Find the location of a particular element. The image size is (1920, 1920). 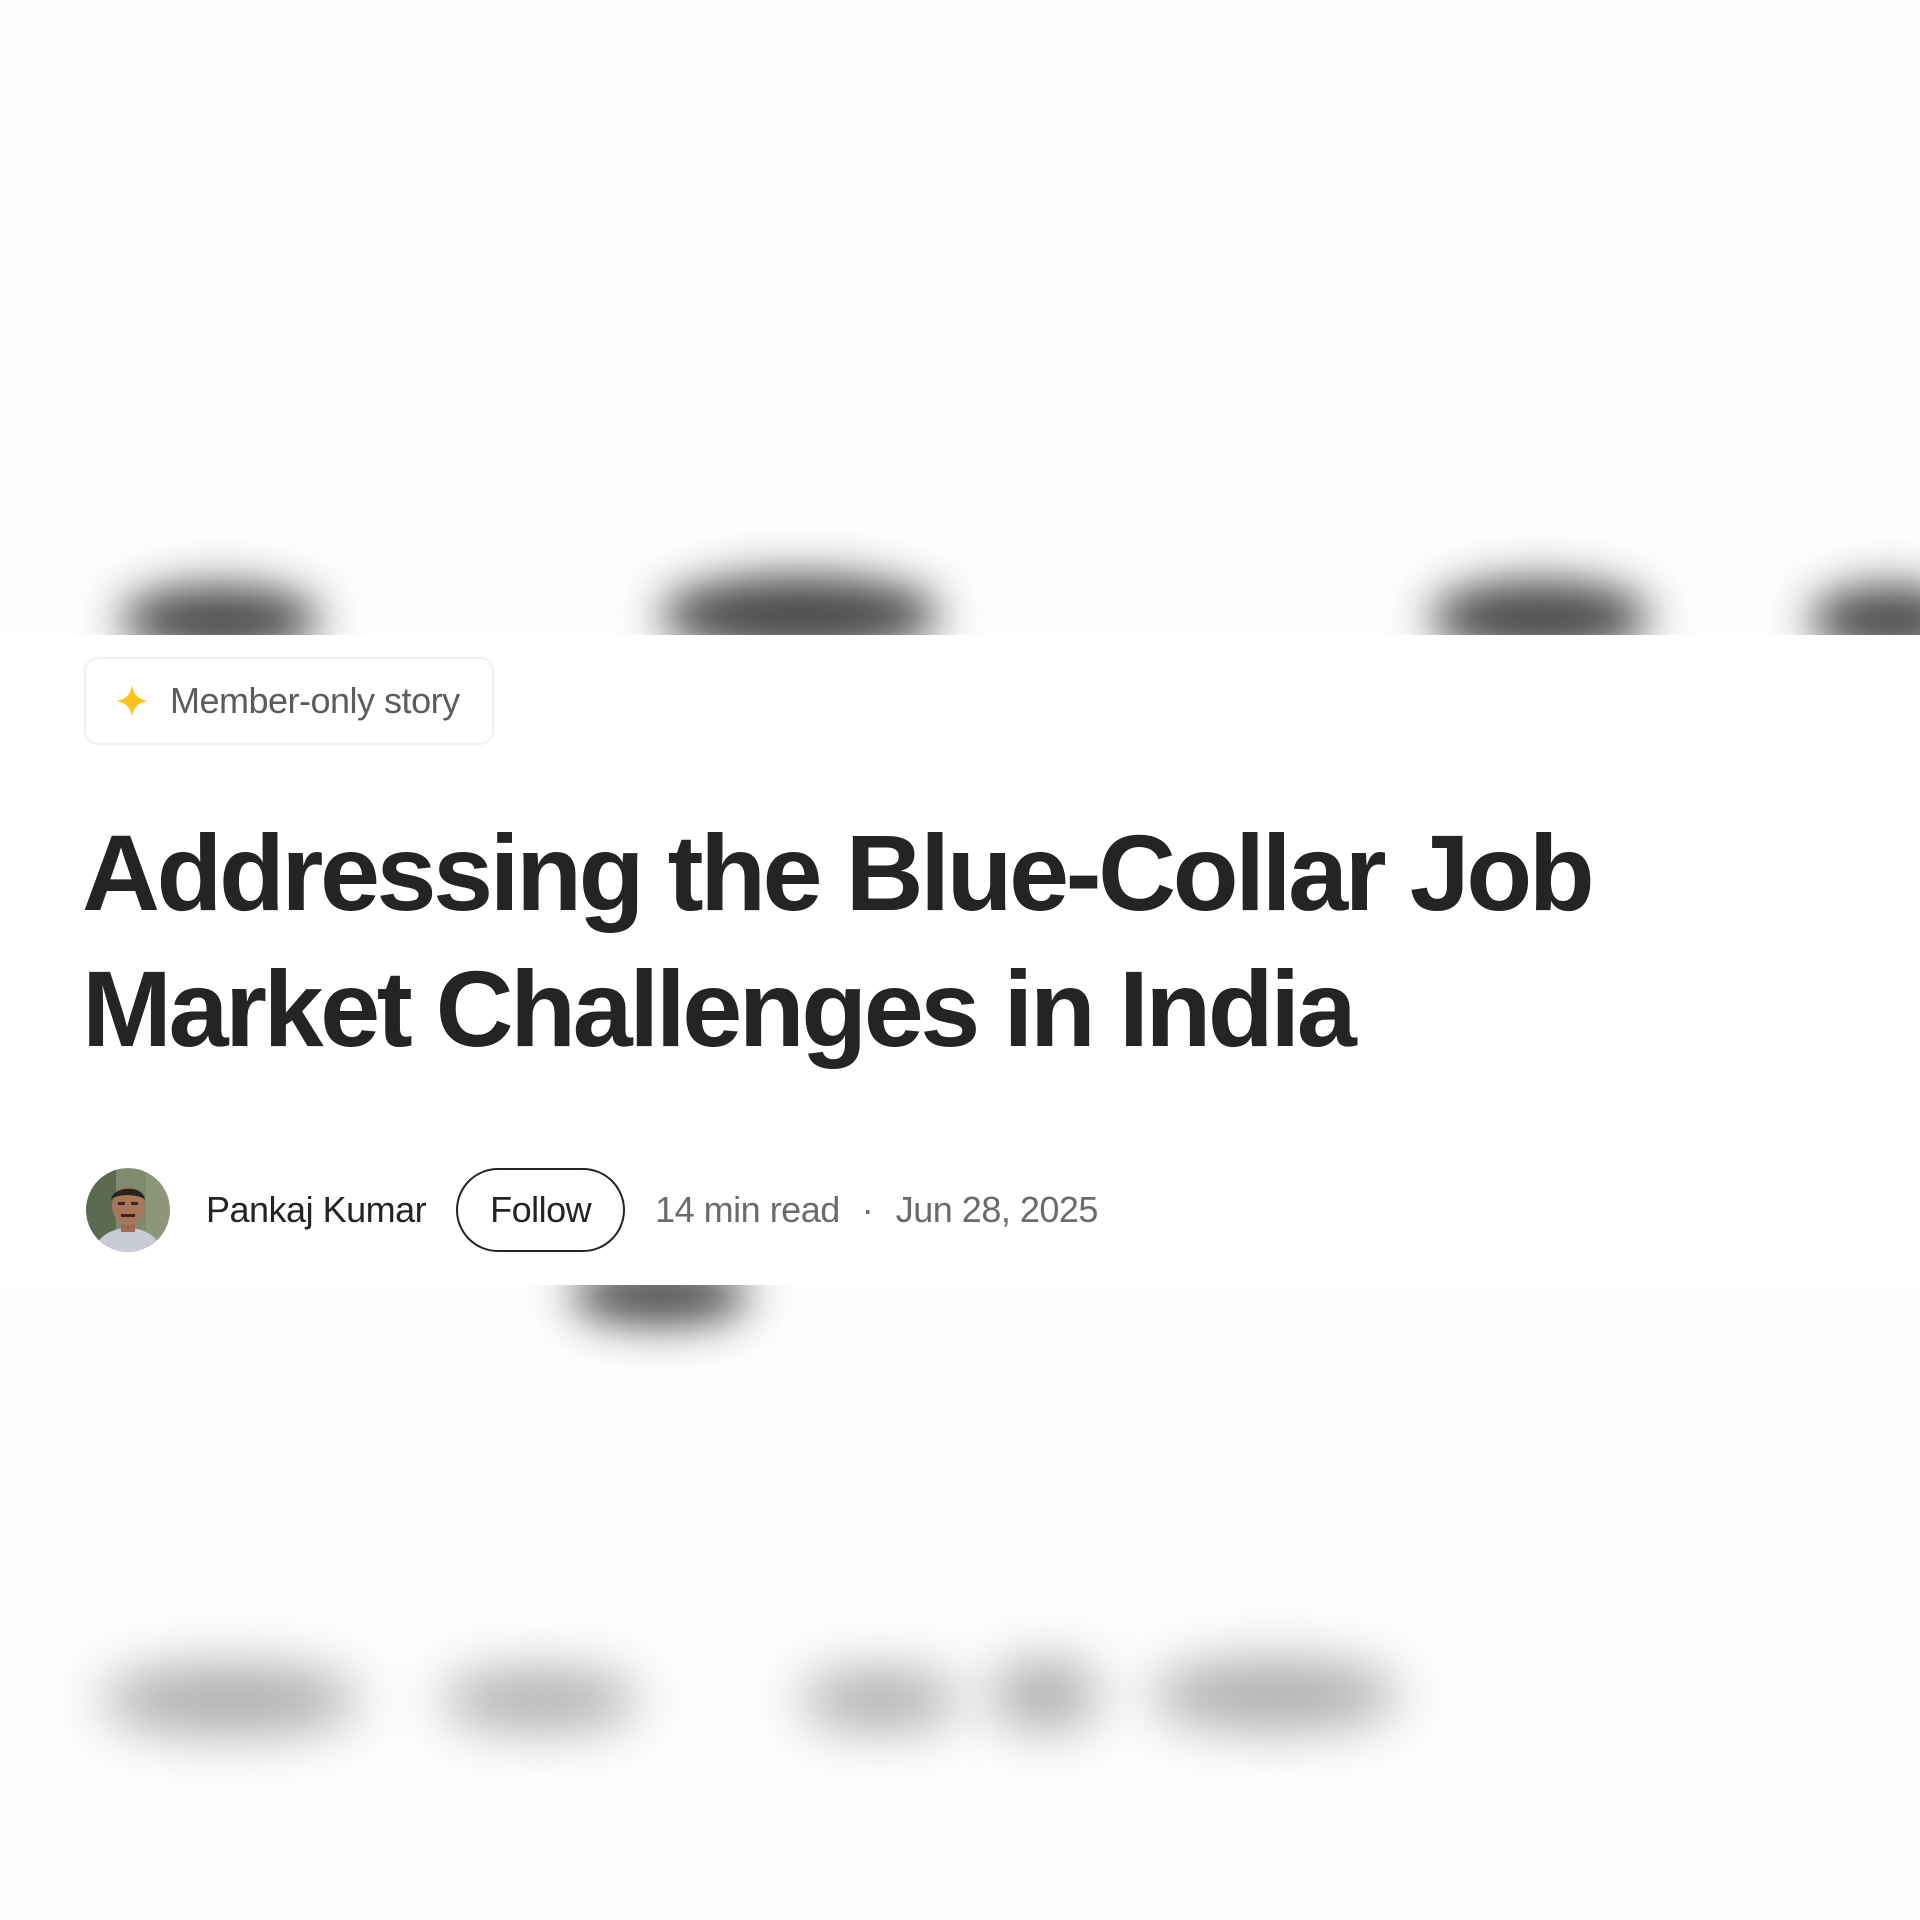

author-name: Pankaj Kumar is located at coordinates (316, 1210).